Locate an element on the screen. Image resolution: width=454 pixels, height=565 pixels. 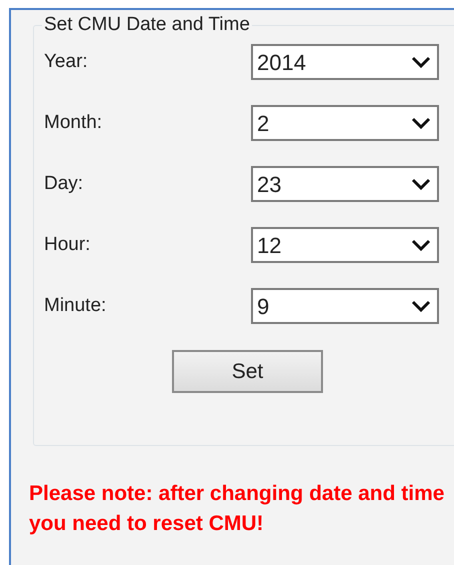
warning-note: Please note: after changing date and time you need to reset CMU! is located at coordinates (237, 509).